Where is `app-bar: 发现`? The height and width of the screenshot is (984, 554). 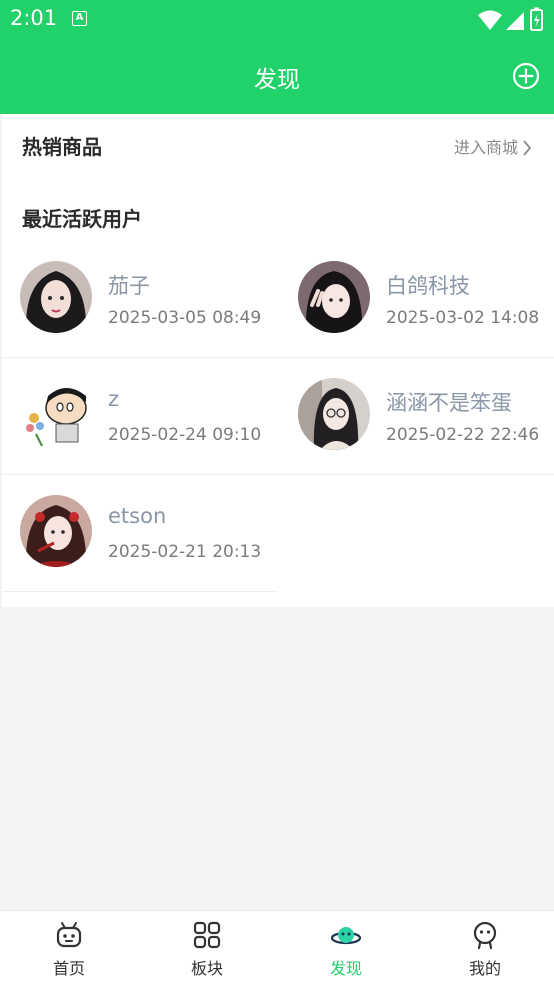 app-bar: 发现 is located at coordinates (277, 77).